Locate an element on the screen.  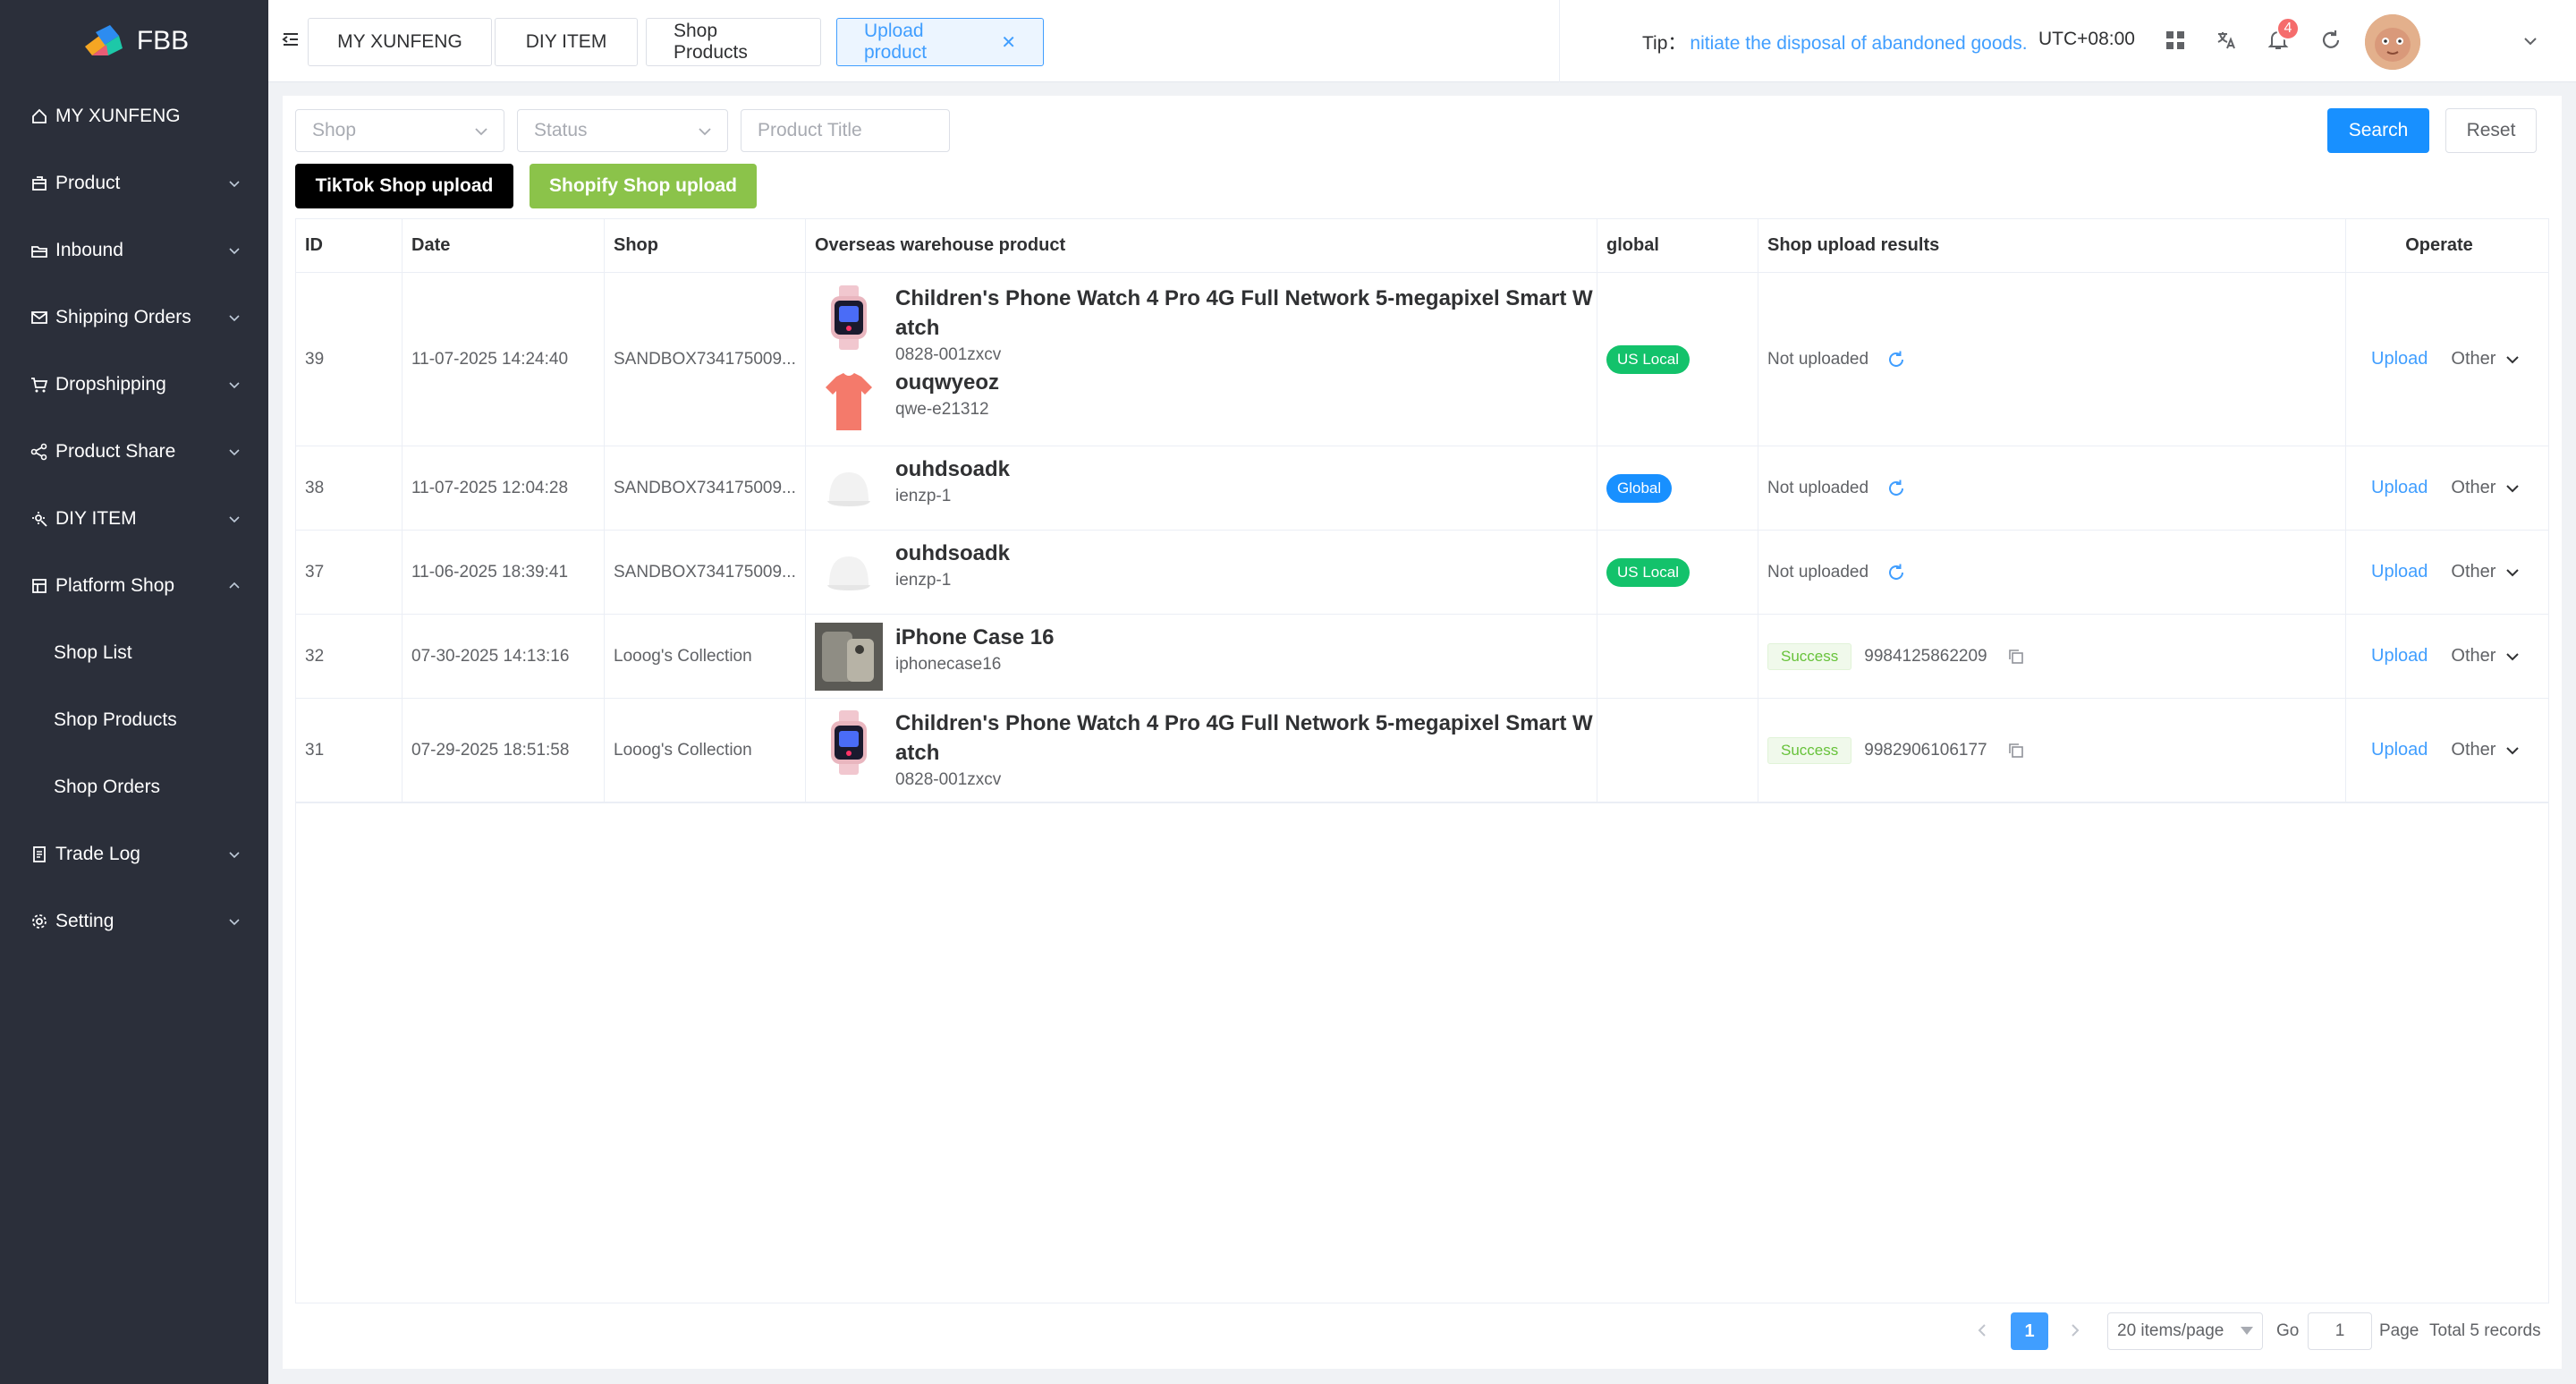
tab-label: MY XUNFENG is located at coordinates (399, 41).